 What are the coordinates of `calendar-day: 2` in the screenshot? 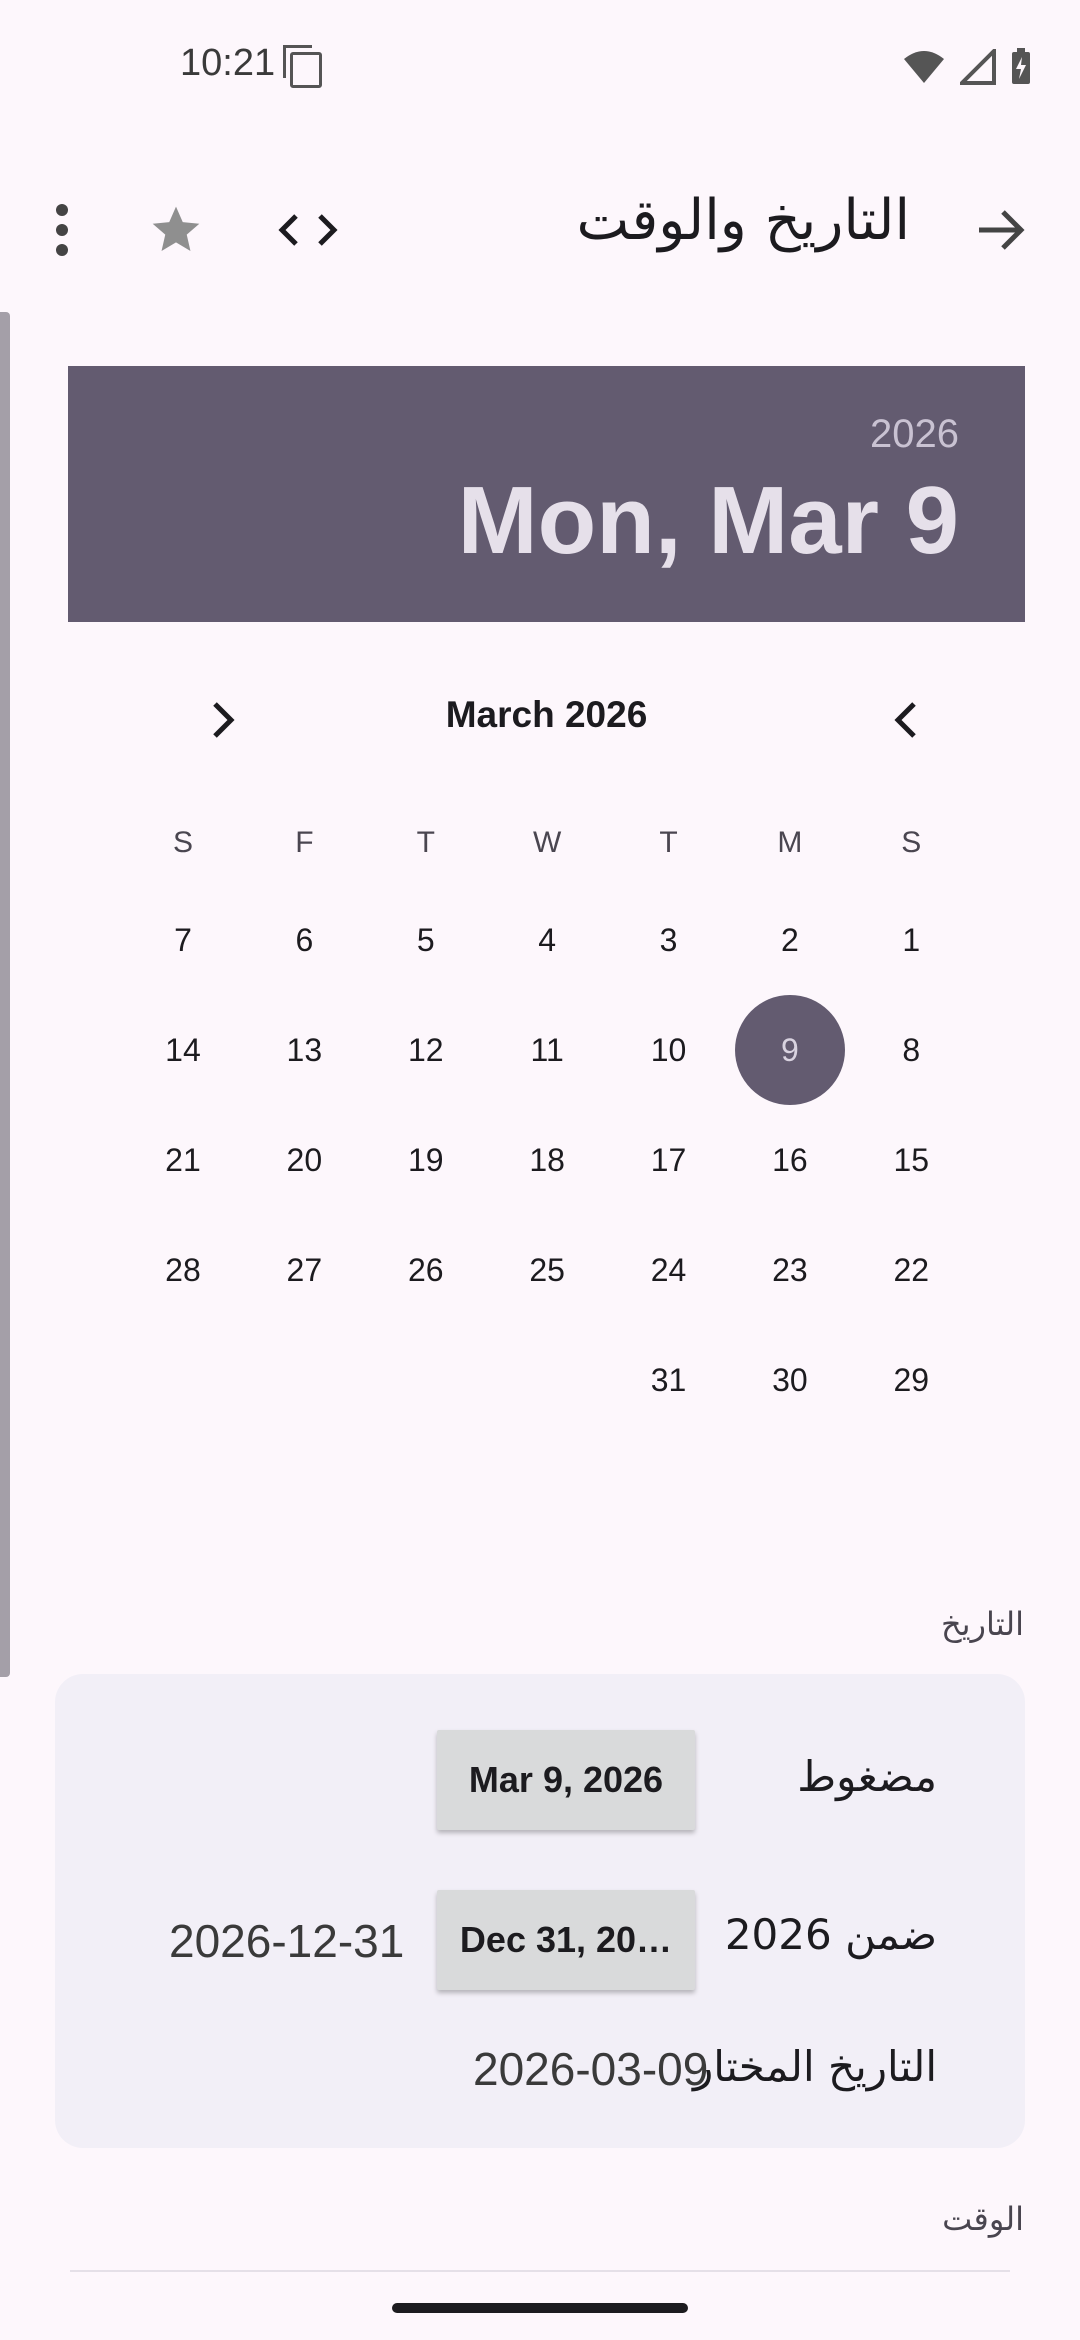 It's located at (789, 940).